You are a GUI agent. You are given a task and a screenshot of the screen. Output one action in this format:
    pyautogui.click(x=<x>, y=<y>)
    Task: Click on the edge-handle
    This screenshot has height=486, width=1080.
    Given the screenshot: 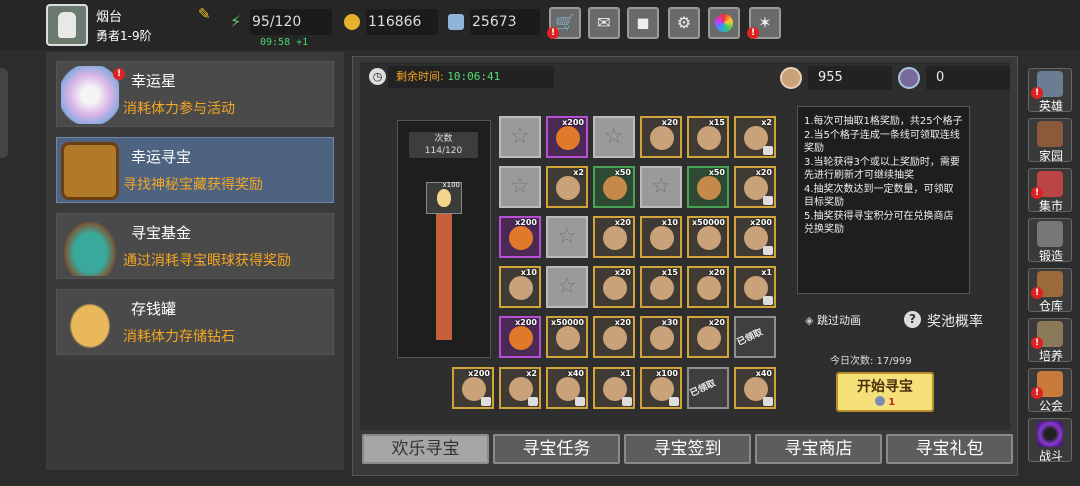 What is the action you would take?
    pyautogui.click(x=4, y=113)
    